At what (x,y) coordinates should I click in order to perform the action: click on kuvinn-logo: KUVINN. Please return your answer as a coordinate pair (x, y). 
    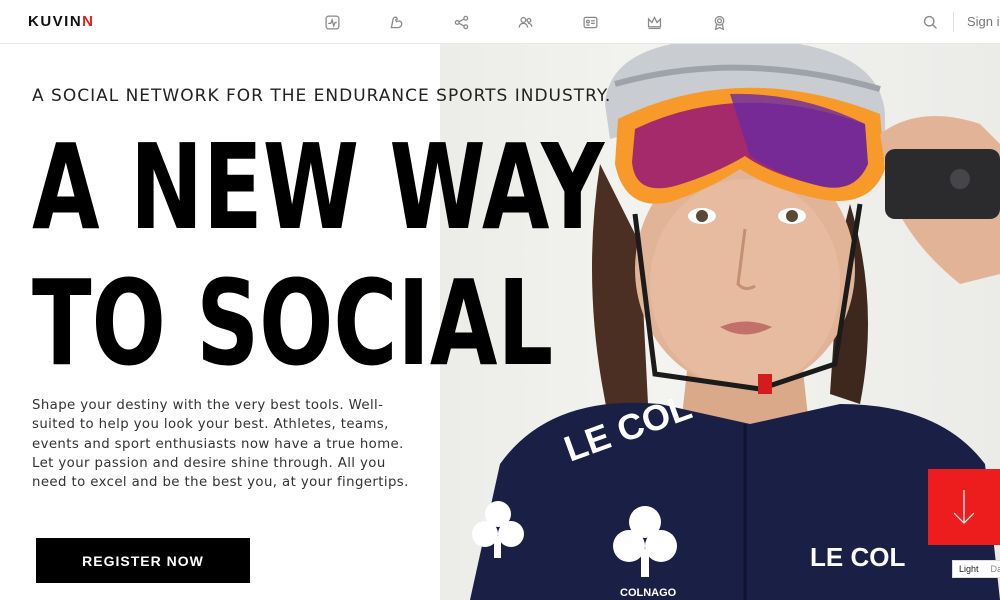
    Looking at the image, I should click on (61, 21).